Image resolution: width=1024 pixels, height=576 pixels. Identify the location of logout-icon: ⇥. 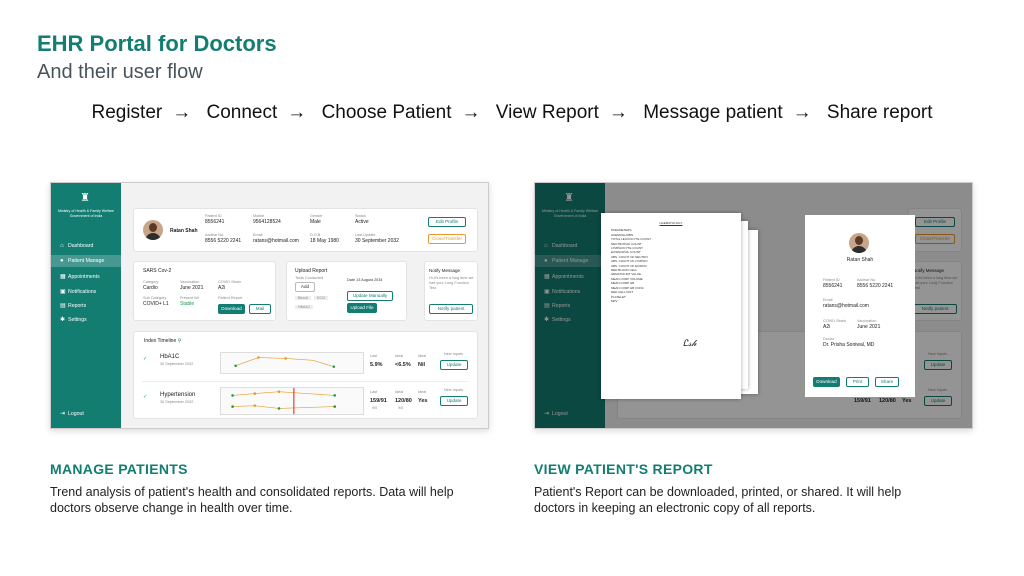
(63, 414).